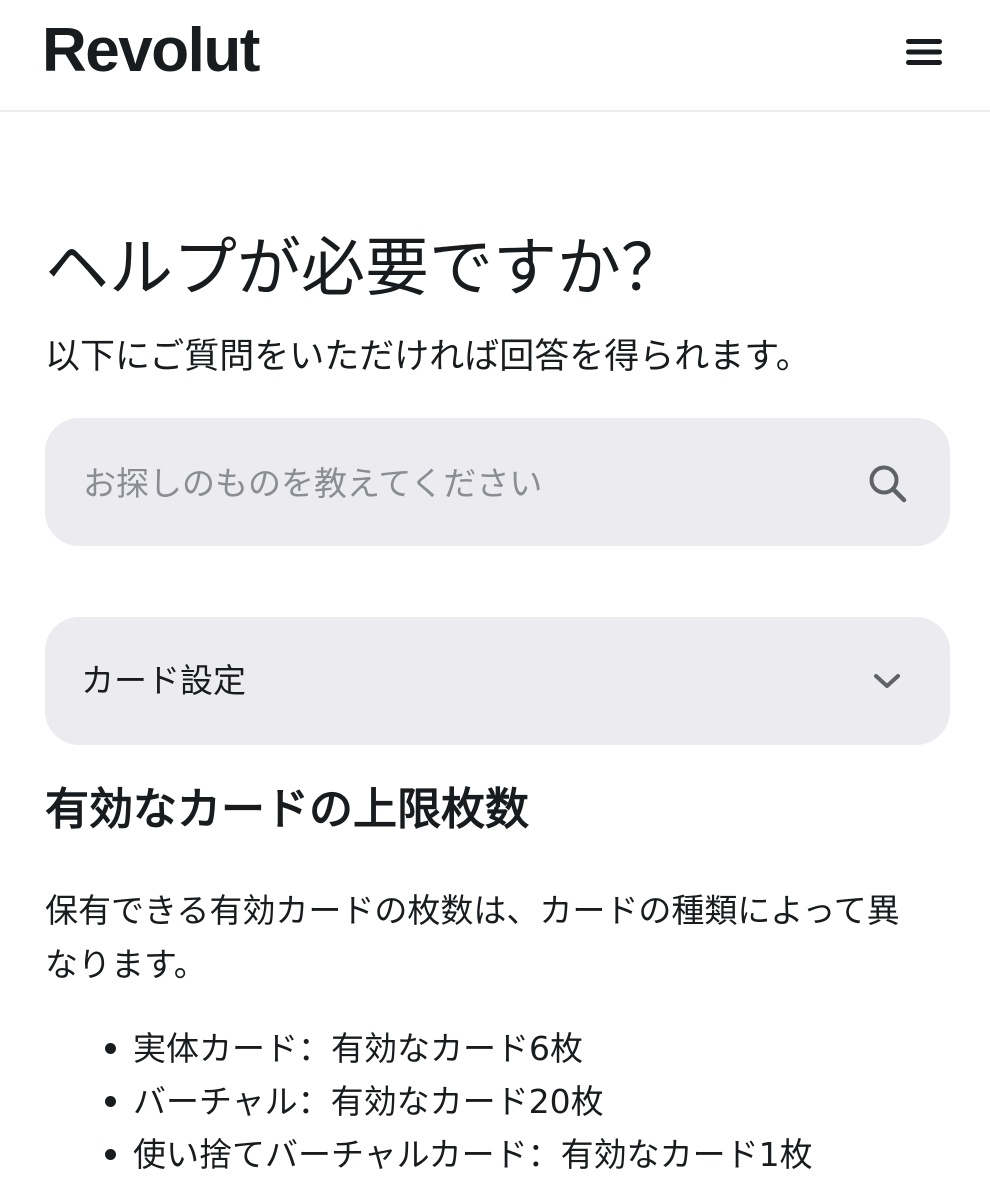 This screenshot has height=1199, width=990. What do you see at coordinates (368, 1101) in the screenshot?
I see `list-item-text: バーチャル：有効なカード20枚` at bounding box center [368, 1101].